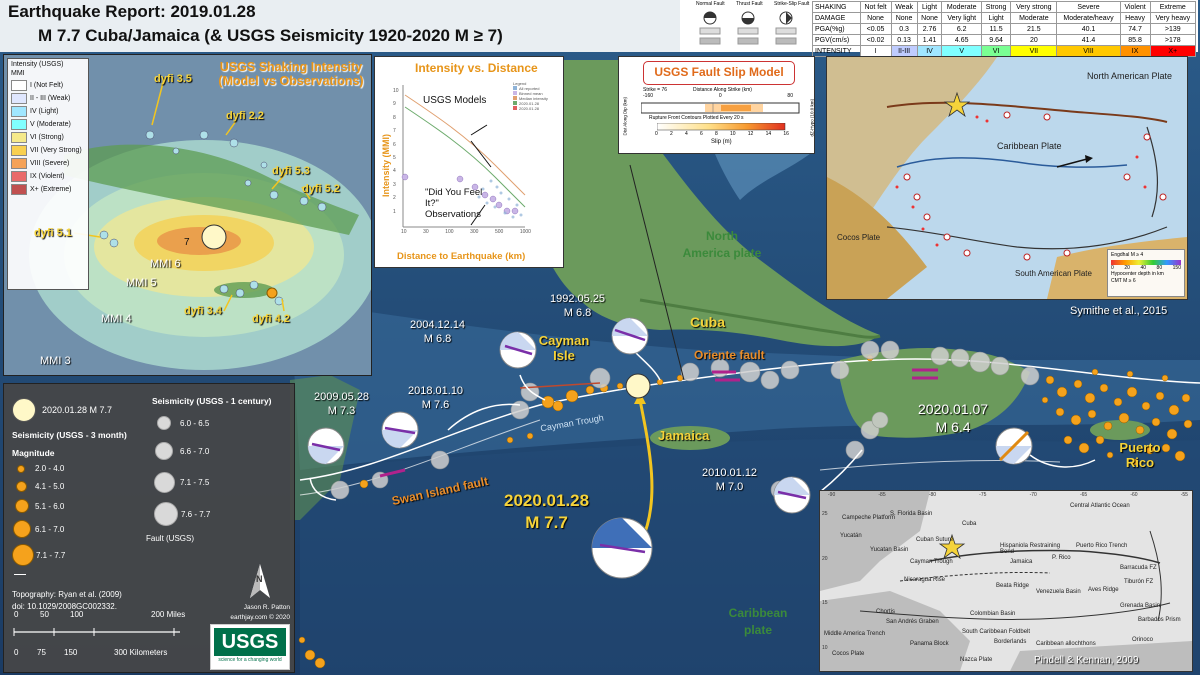 This screenshot has width=1200, height=675. Describe the element at coordinates (547, 500) in the screenshot. I see `event-date: 2020.01.28` at that location.